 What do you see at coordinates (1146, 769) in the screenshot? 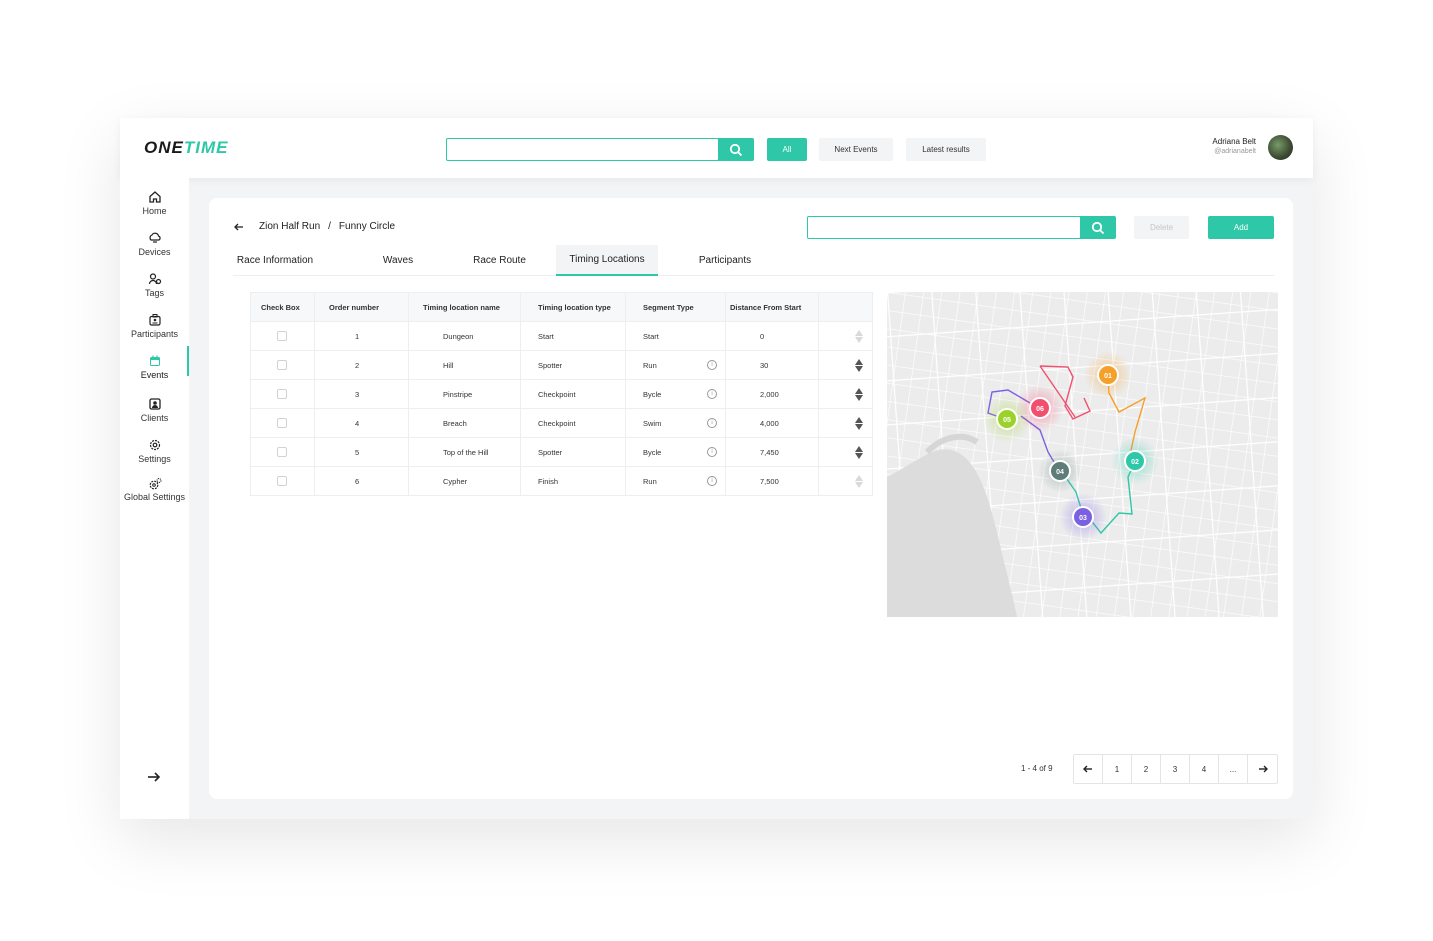
I see `pagination-page: 2` at bounding box center [1146, 769].